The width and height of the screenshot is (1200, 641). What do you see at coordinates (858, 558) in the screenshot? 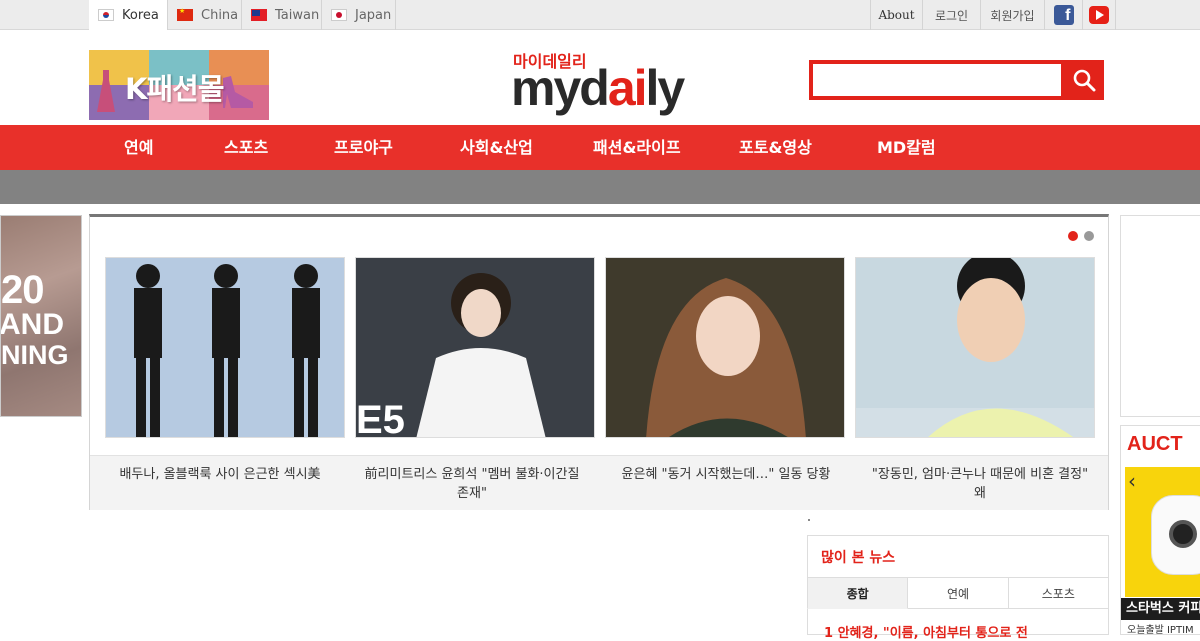
I see `popular-news-title: 많이 본 뉴스` at bounding box center [858, 558].